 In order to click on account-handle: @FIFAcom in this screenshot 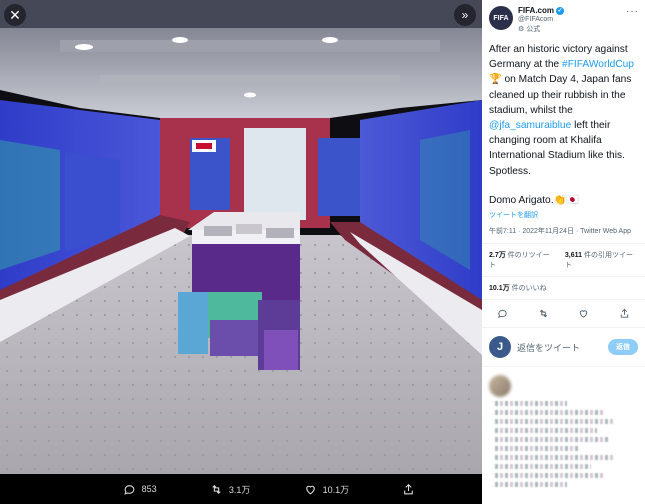, I will do `click(572, 19)`.